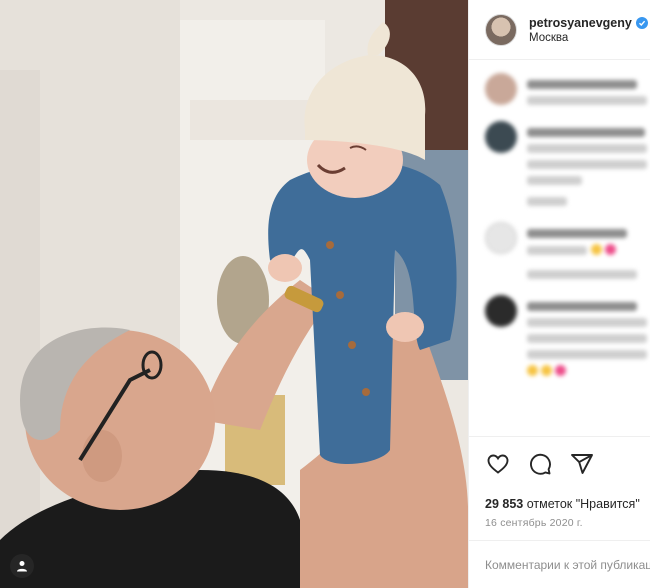 The width and height of the screenshot is (650, 588). What do you see at coordinates (567, 564) in the screenshot?
I see `comment-input` at bounding box center [567, 564].